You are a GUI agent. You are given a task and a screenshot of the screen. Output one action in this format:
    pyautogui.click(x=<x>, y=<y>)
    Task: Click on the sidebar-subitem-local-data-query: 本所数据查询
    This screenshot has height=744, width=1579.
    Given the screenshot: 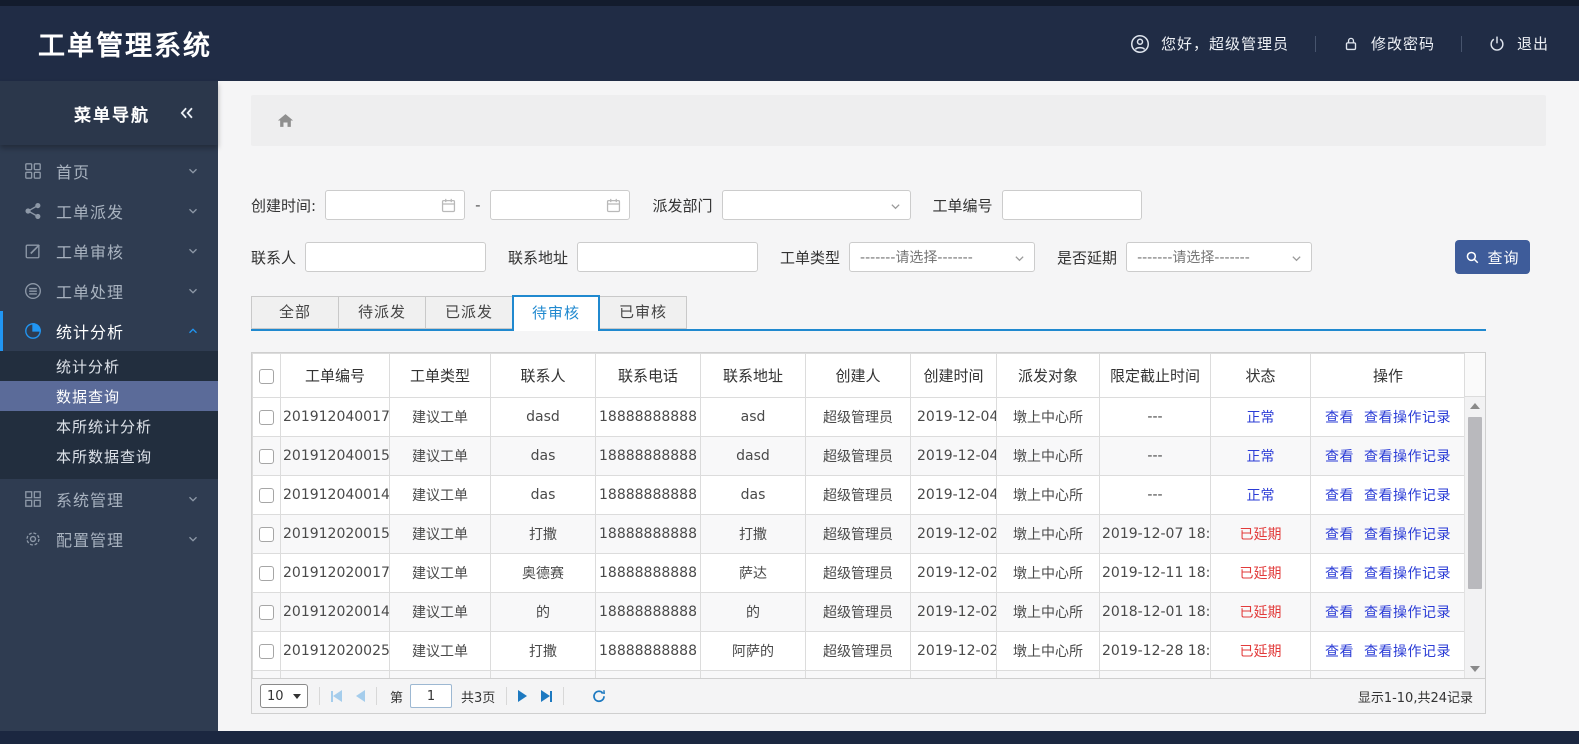 What is the action you would take?
    pyautogui.click(x=109, y=456)
    